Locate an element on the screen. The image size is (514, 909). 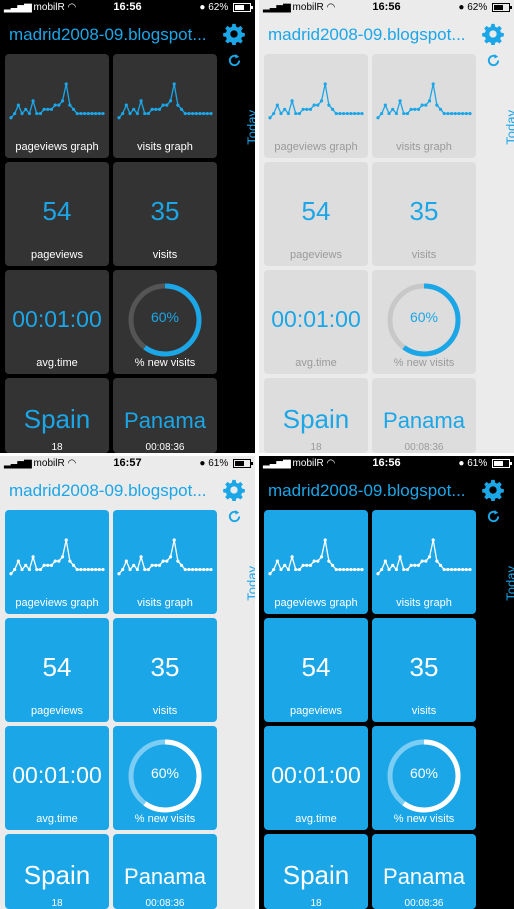
tile-label: visits is located at coordinates (424, 711).